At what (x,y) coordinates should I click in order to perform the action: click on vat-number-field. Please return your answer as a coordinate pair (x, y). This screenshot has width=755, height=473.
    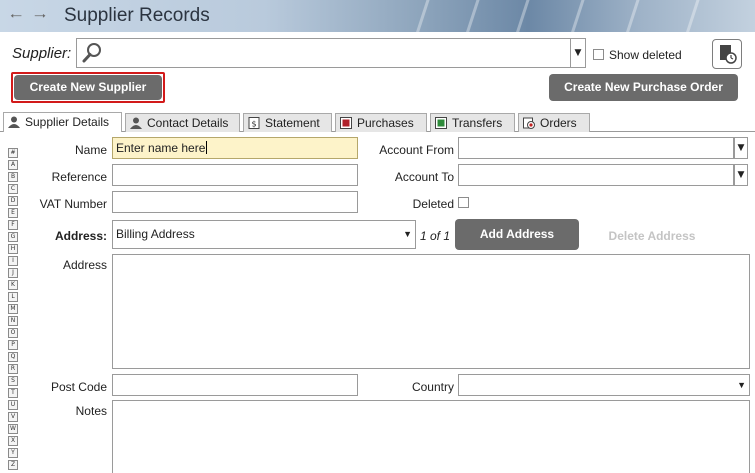
    Looking at the image, I should click on (235, 202).